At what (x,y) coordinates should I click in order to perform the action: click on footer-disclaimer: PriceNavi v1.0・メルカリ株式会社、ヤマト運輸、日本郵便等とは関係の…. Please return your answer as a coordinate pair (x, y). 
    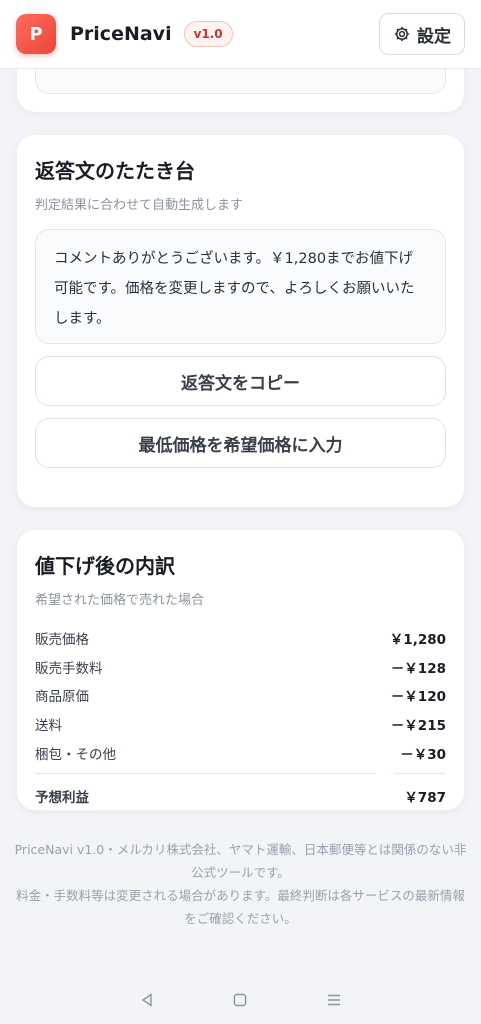
    Looking at the image, I should click on (240, 884).